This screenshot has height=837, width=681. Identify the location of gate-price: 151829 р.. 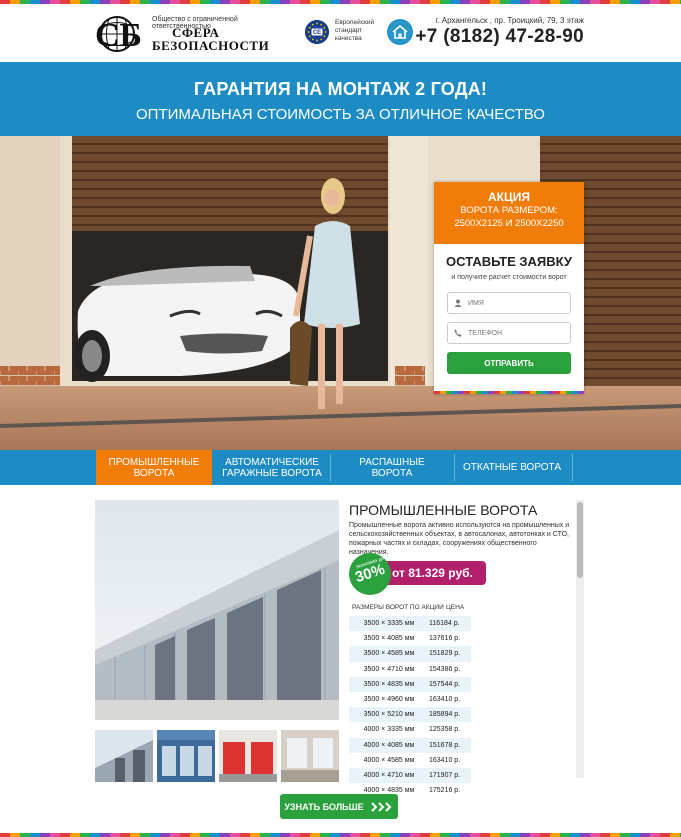
(445, 654).